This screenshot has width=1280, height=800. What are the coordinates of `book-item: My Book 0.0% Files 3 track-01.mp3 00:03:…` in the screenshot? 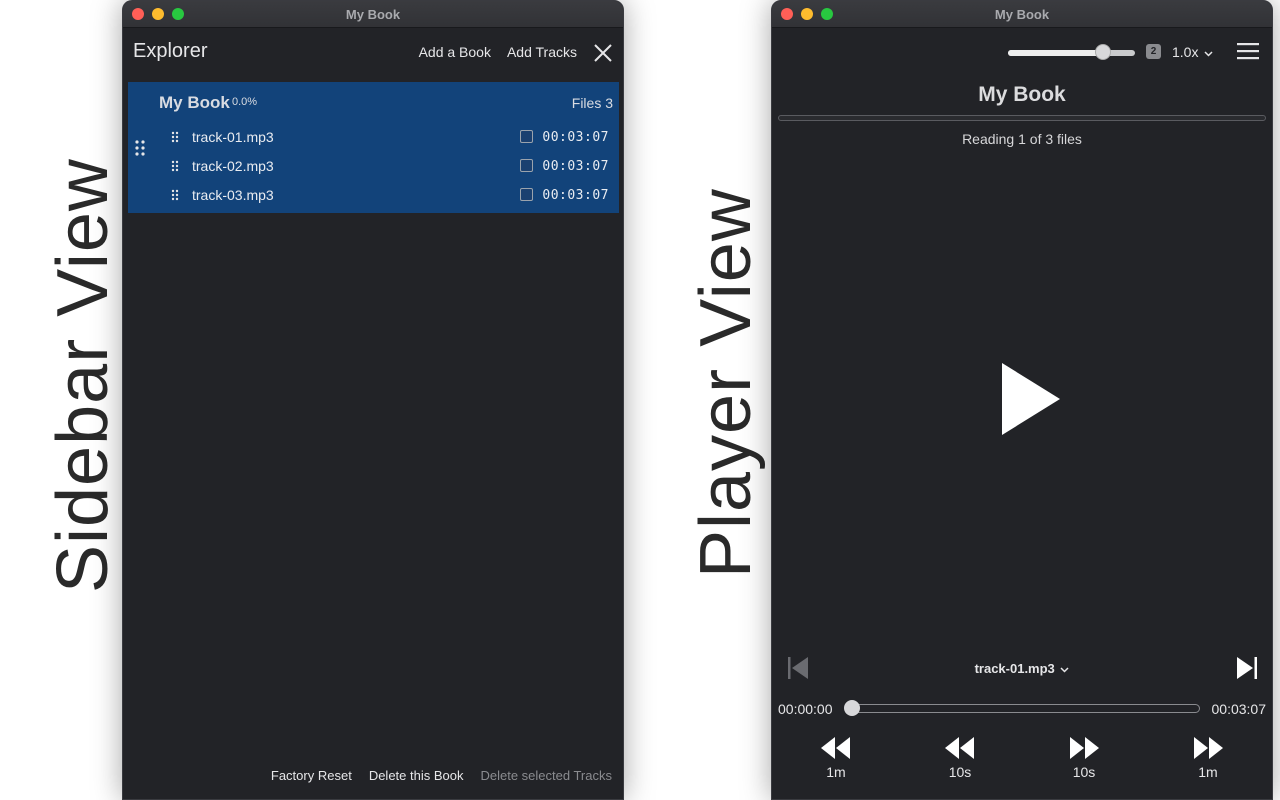 It's located at (373, 147).